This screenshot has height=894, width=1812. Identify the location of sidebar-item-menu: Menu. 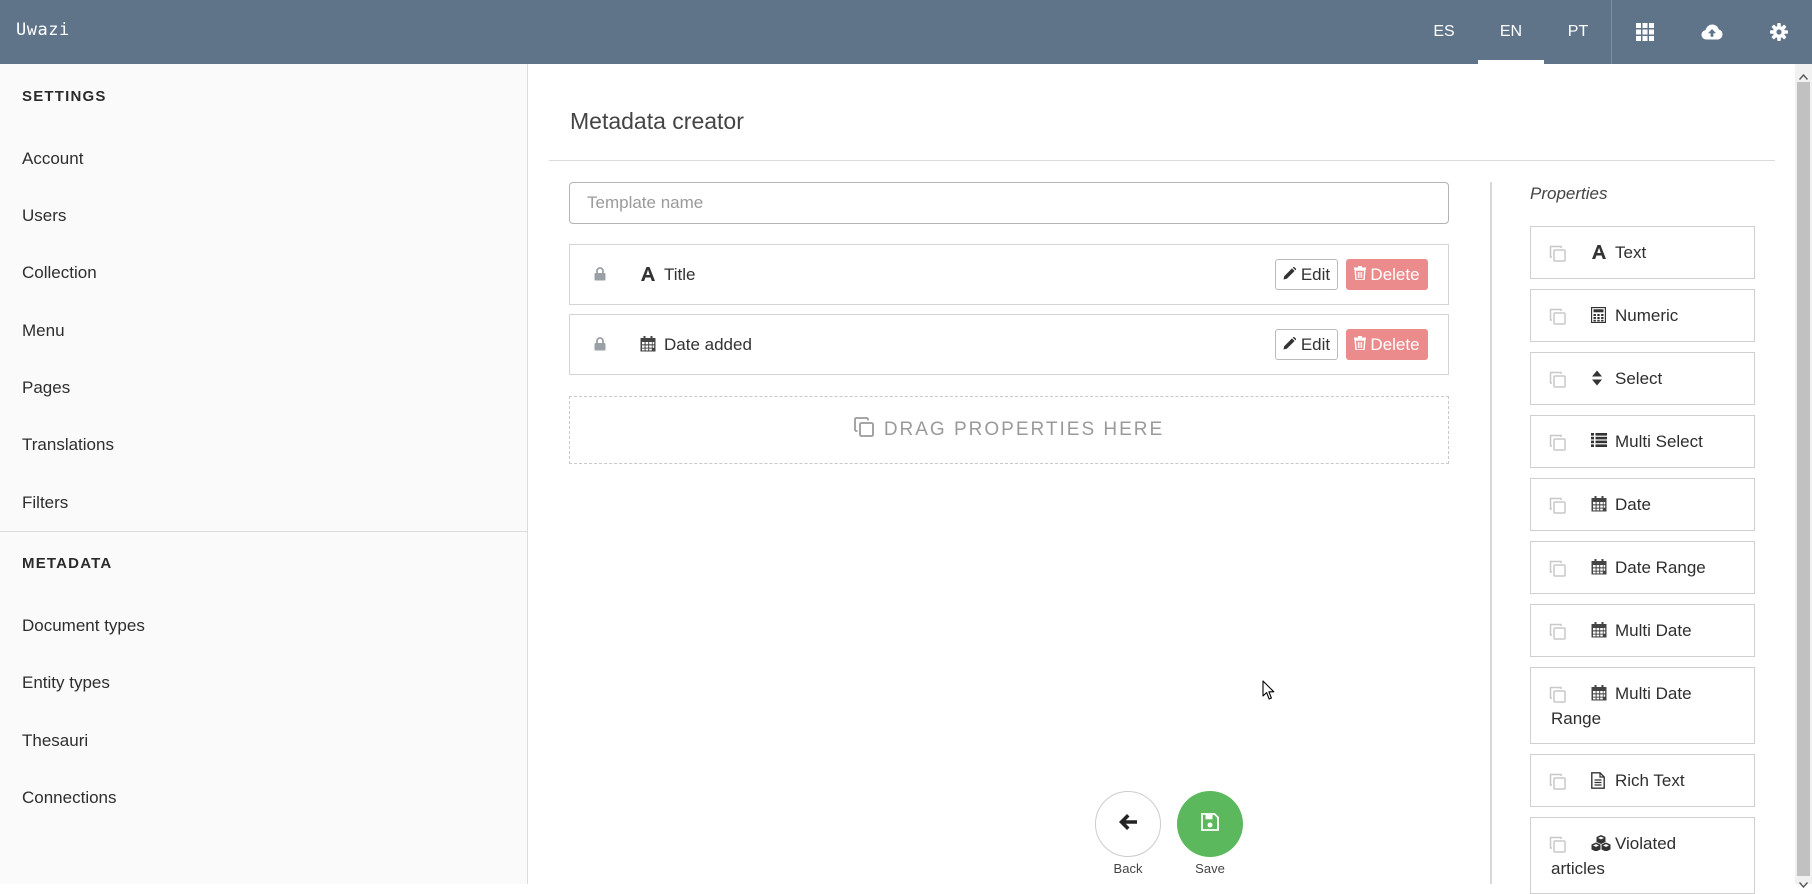
(43, 331).